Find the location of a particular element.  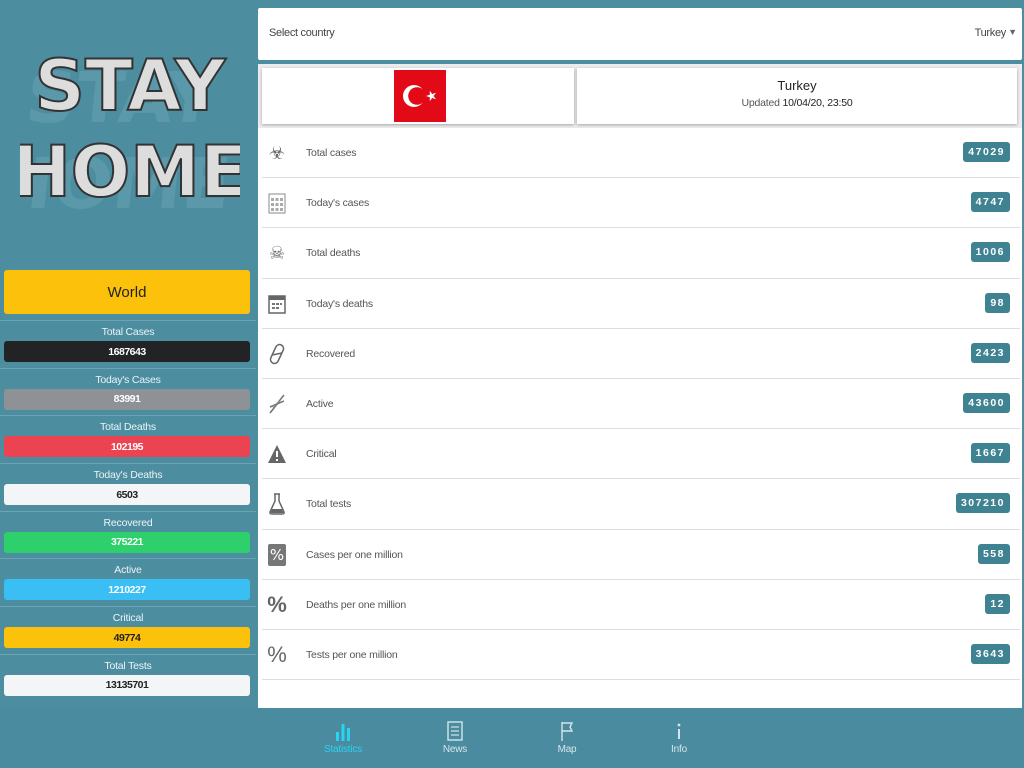

world-stat-value: 375221 is located at coordinates (127, 542).